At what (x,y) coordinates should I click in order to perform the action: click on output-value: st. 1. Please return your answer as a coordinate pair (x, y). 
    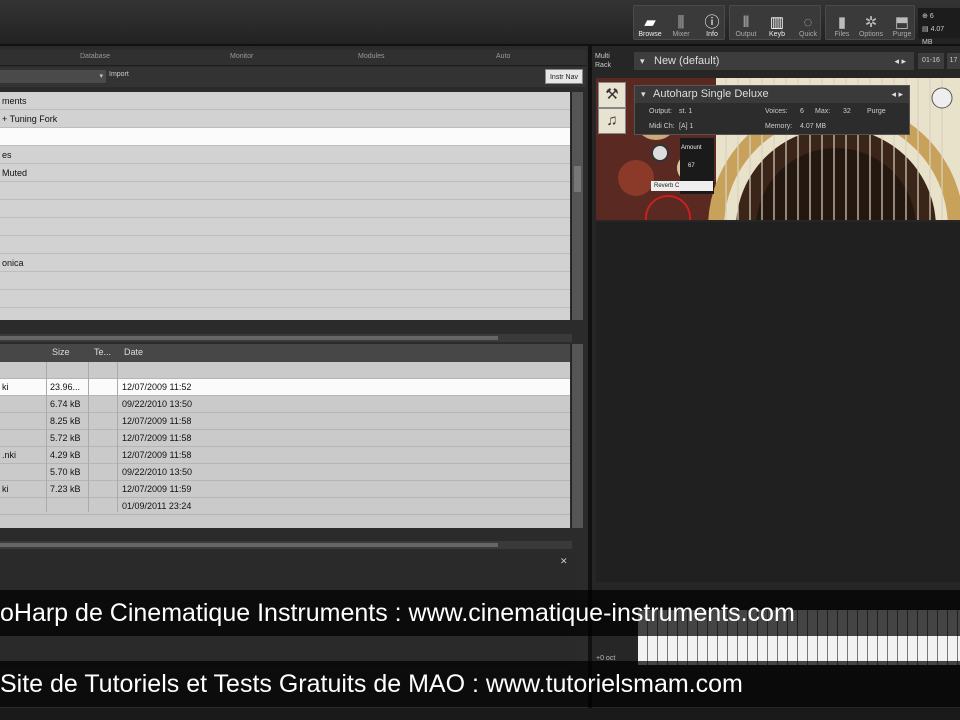
    Looking at the image, I should click on (685, 111).